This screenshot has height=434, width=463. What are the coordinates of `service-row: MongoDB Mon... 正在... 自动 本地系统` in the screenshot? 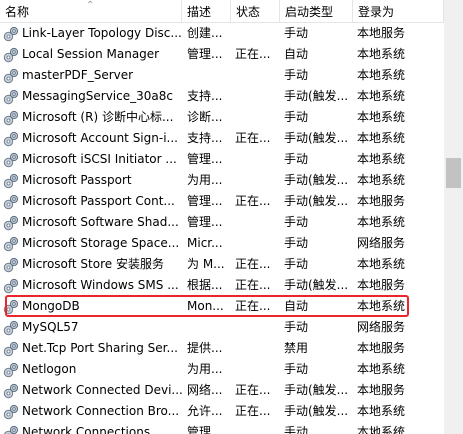 It's located at (222, 306).